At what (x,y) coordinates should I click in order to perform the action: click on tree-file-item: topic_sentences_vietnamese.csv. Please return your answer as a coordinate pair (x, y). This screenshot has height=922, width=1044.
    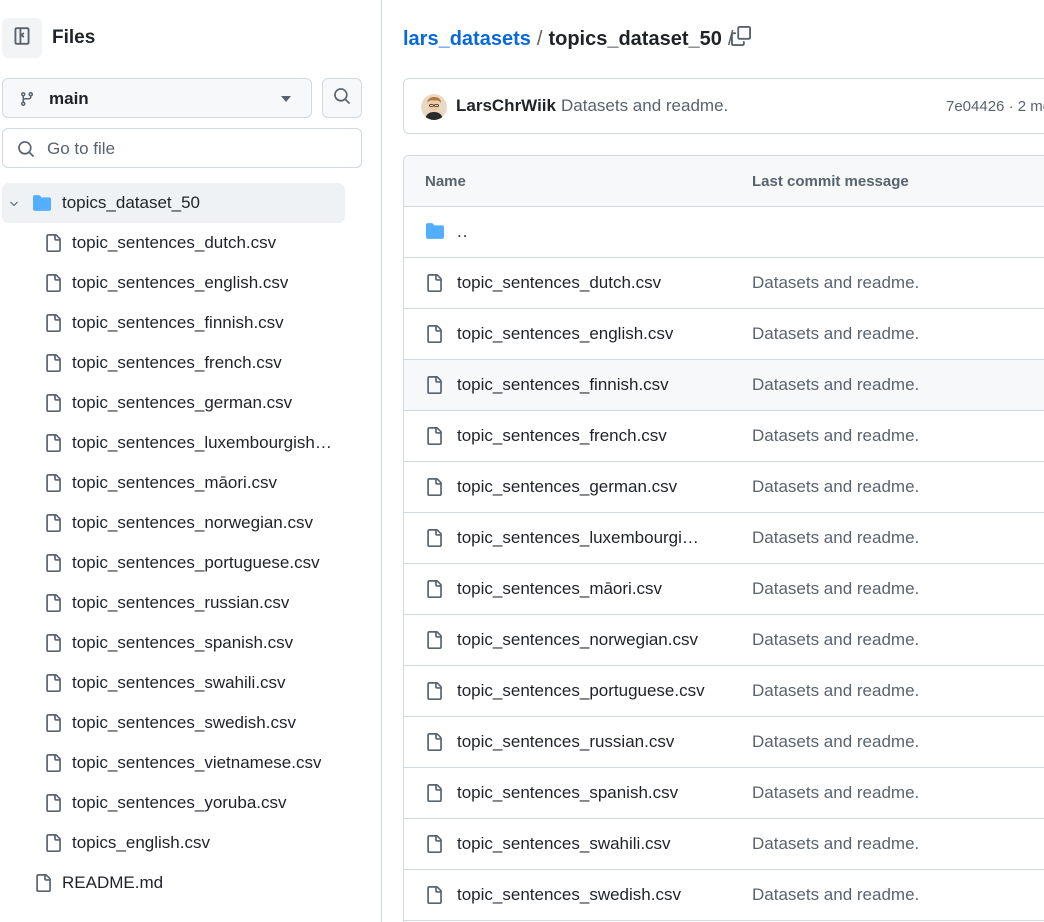
    Looking at the image, I should click on (190, 763).